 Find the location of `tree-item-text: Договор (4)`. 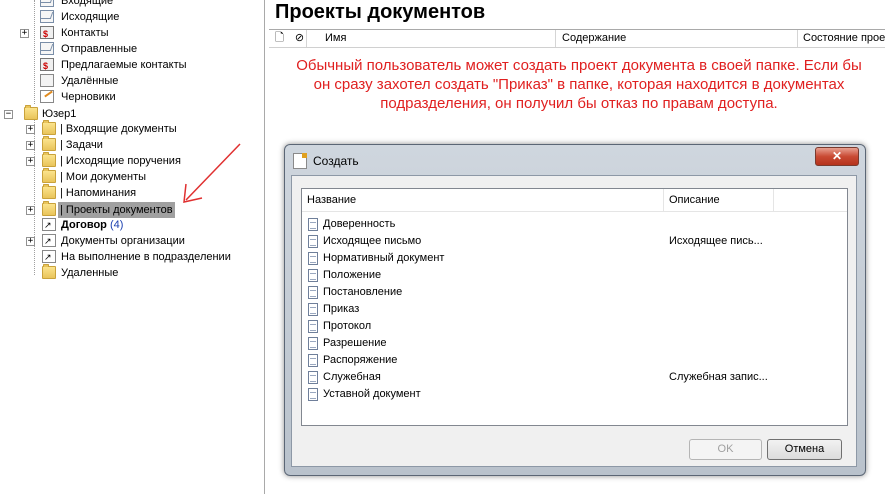

tree-item-text: Договор (4) is located at coordinates (92, 225).